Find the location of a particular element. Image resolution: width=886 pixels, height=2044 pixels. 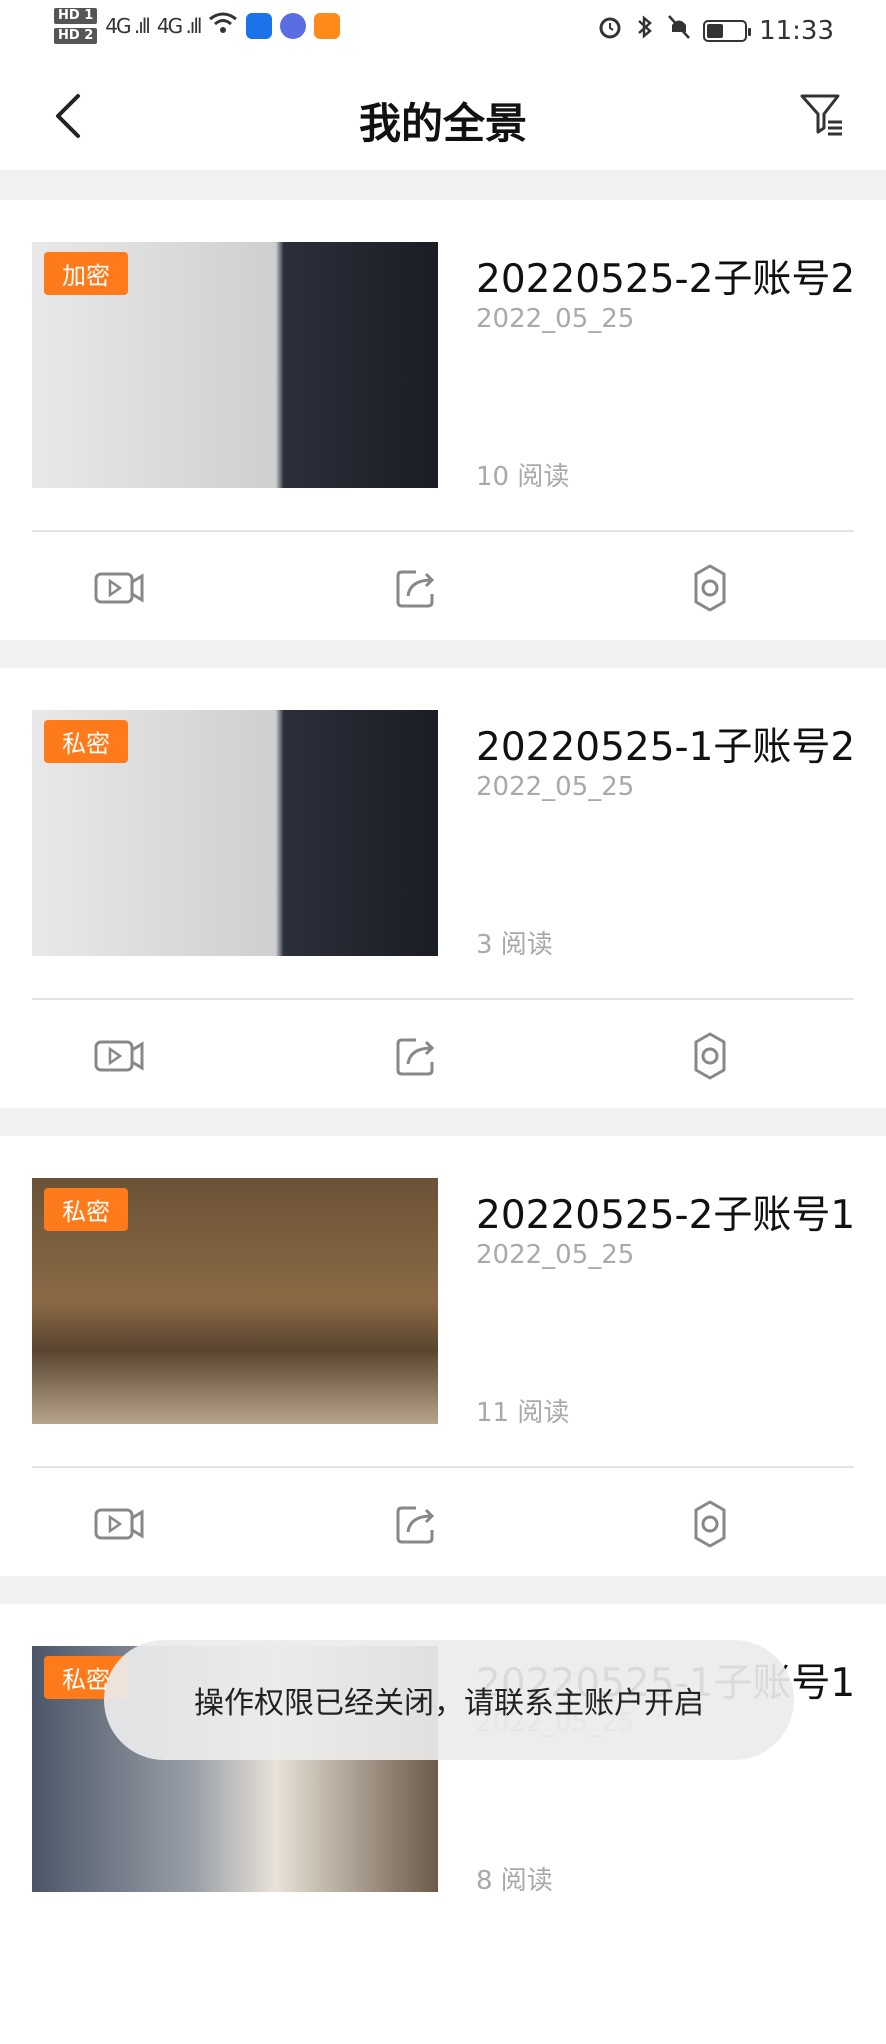

bluetooth-icon is located at coordinates (645, 30).